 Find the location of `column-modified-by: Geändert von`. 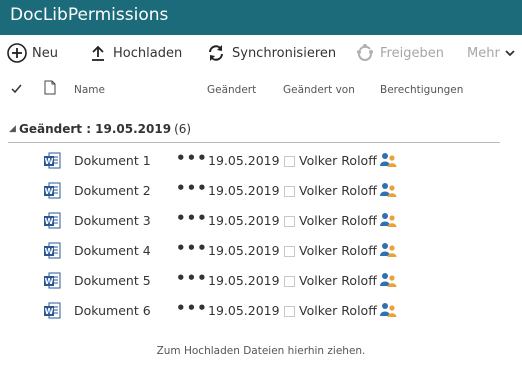

column-modified-by: Geändert von is located at coordinates (319, 90).